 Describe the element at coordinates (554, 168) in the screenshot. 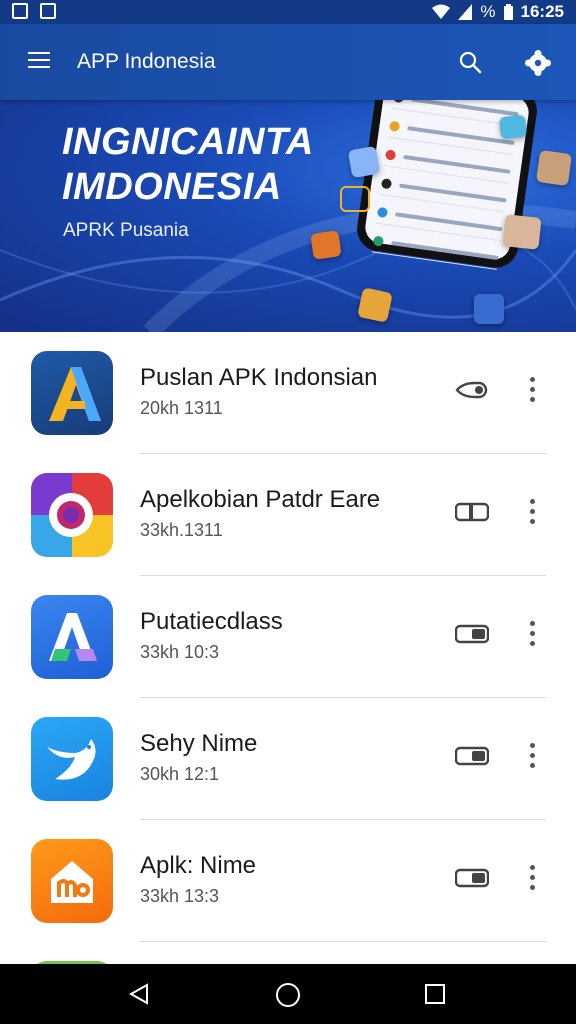

I see `avatar-photo2-icon` at that location.